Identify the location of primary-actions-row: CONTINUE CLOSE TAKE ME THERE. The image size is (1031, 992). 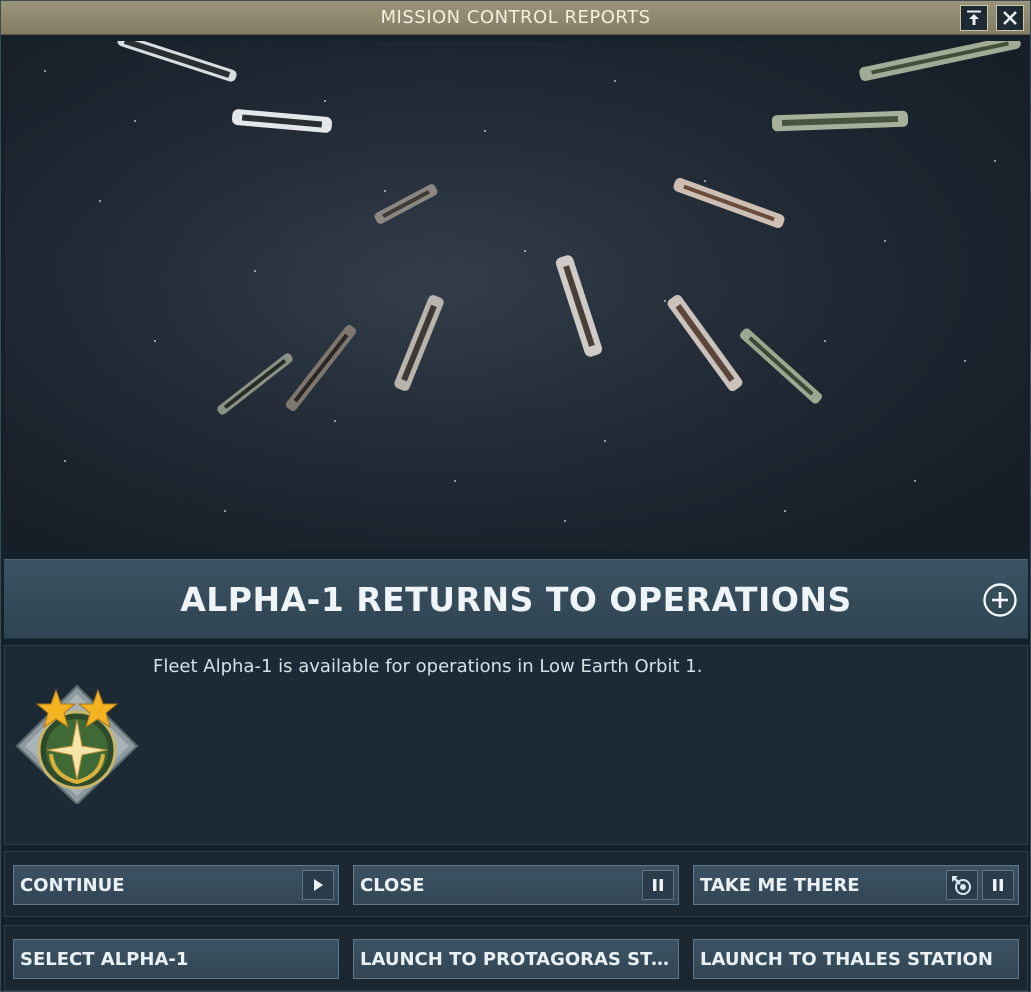
(516, 884).